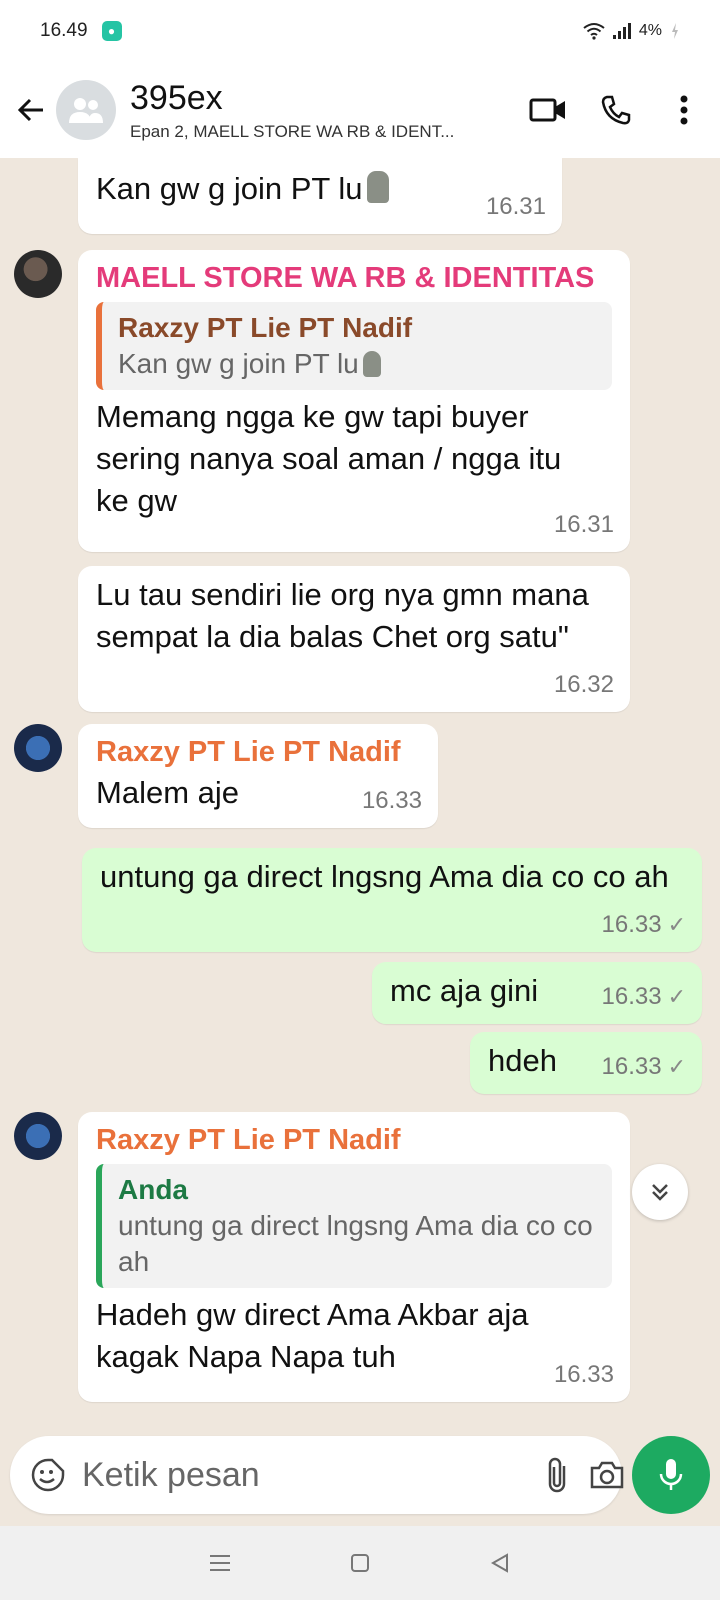 This screenshot has height=1600, width=720. I want to click on group-icon, so click(86, 110).